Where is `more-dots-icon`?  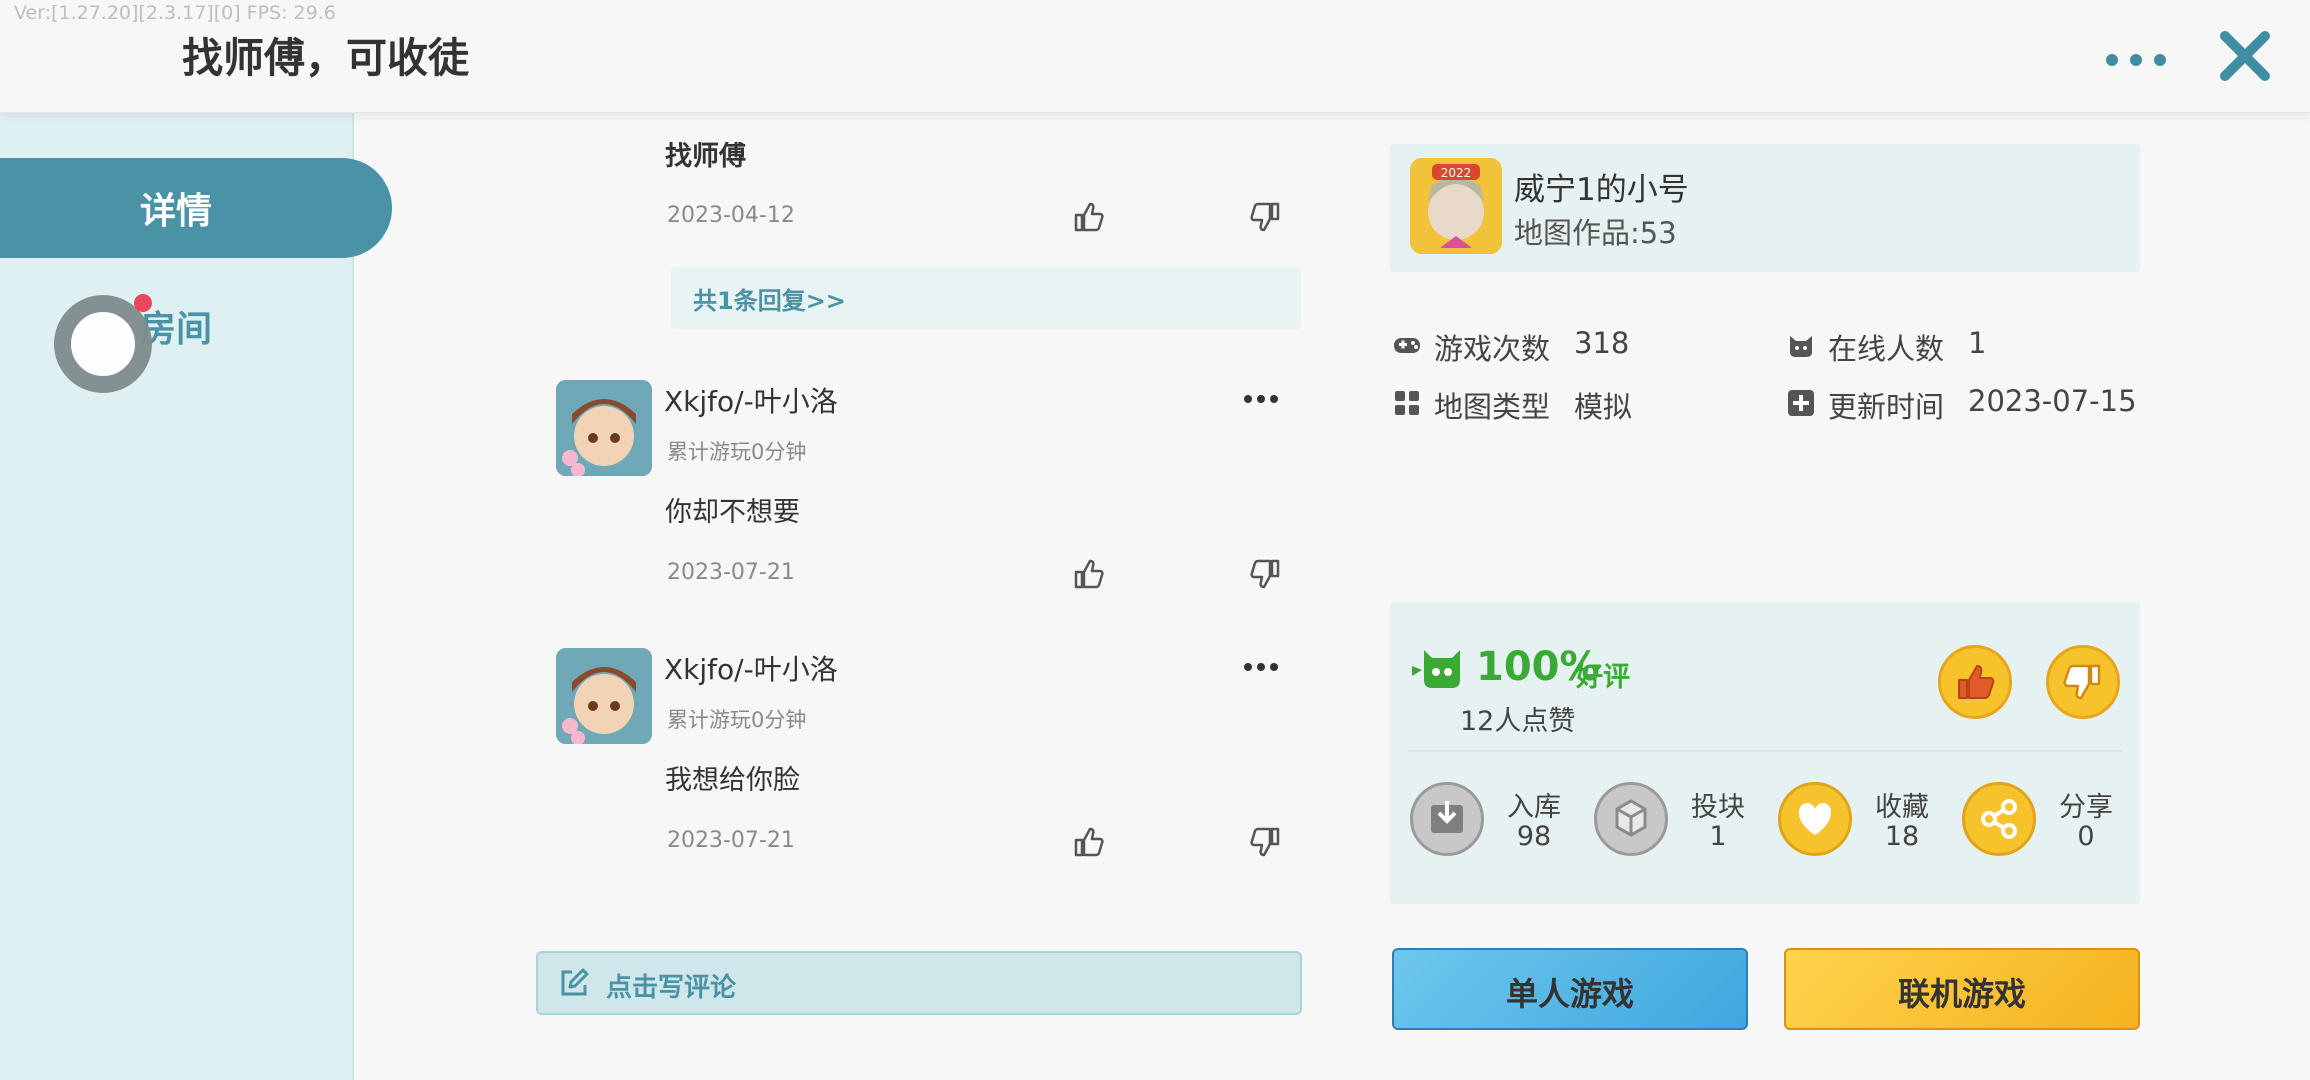
more-dots-icon is located at coordinates (2136, 60).